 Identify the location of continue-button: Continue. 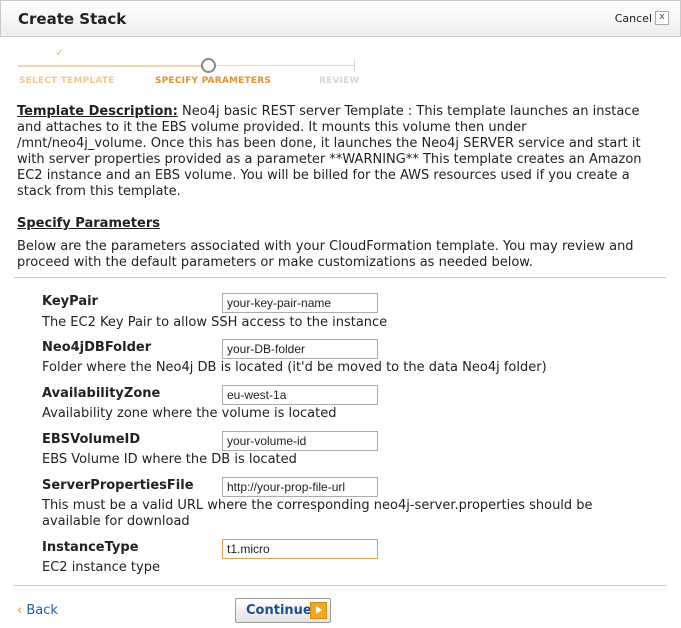
(283, 610).